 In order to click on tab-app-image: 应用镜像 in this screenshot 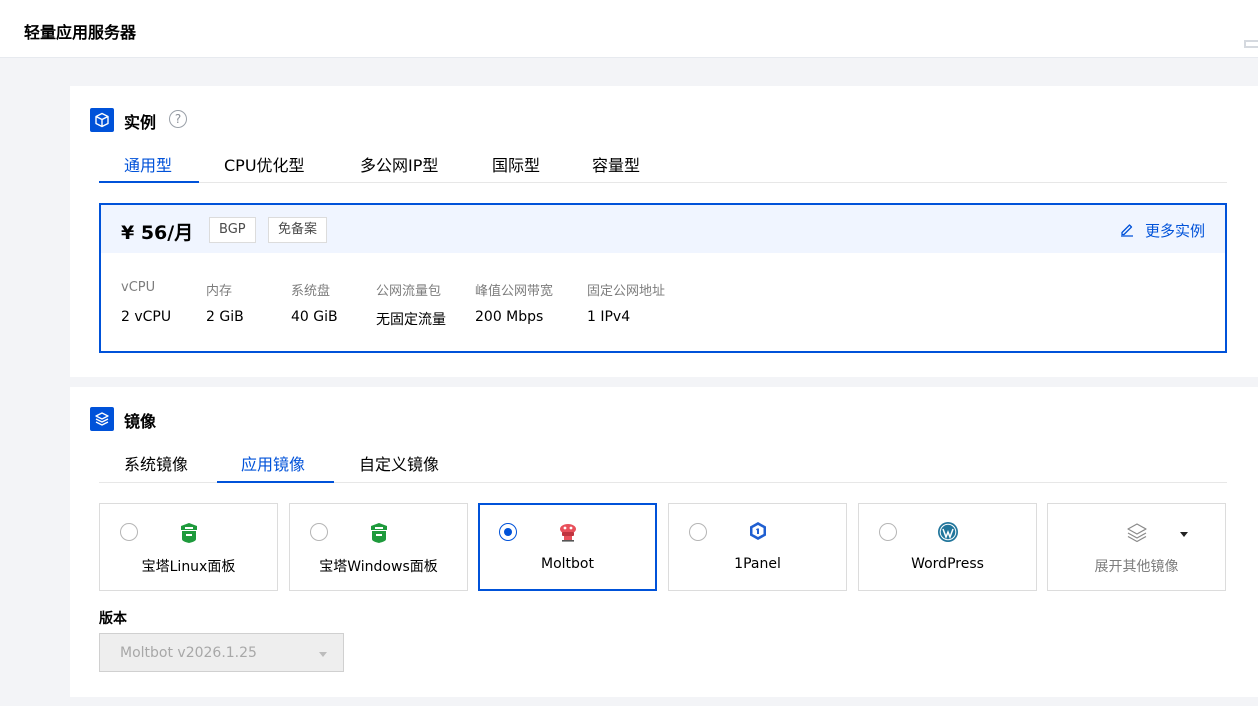, I will do `click(273, 463)`.